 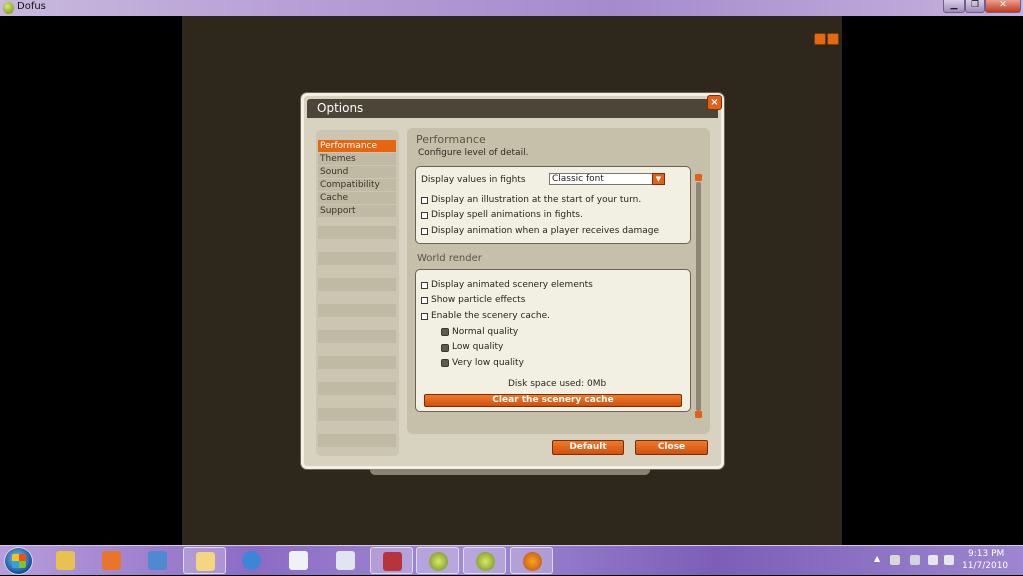 What do you see at coordinates (357, 146) in the screenshot?
I see `sidebar-item-performance: Performance` at bounding box center [357, 146].